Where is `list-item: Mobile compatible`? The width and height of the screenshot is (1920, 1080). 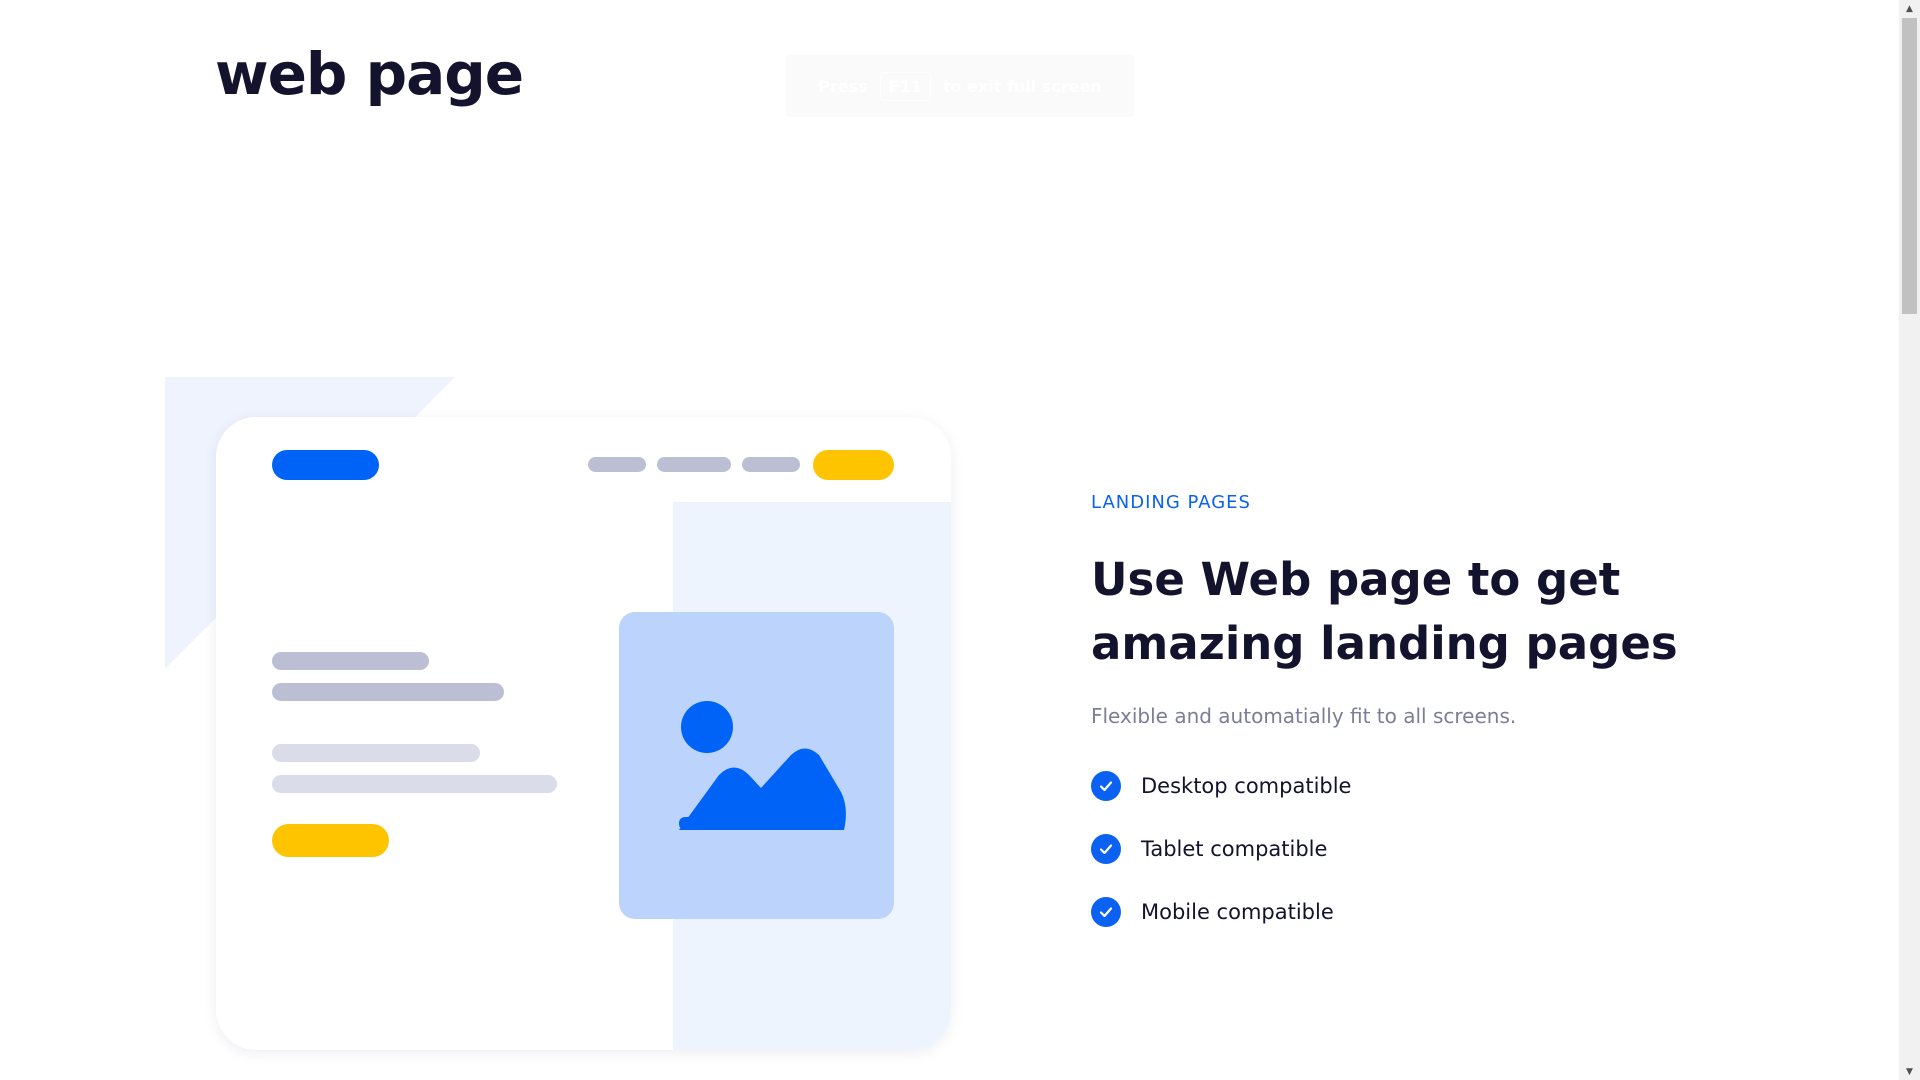 list-item: Mobile compatible is located at coordinates (1221, 912).